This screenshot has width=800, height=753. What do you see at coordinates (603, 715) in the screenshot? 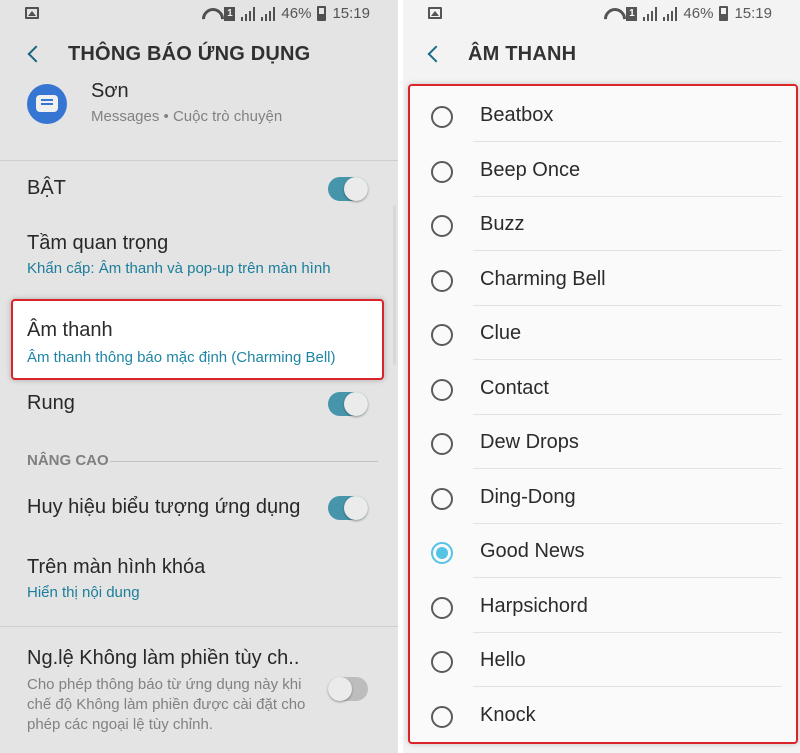
I see `sound-option: Knock` at bounding box center [603, 715].